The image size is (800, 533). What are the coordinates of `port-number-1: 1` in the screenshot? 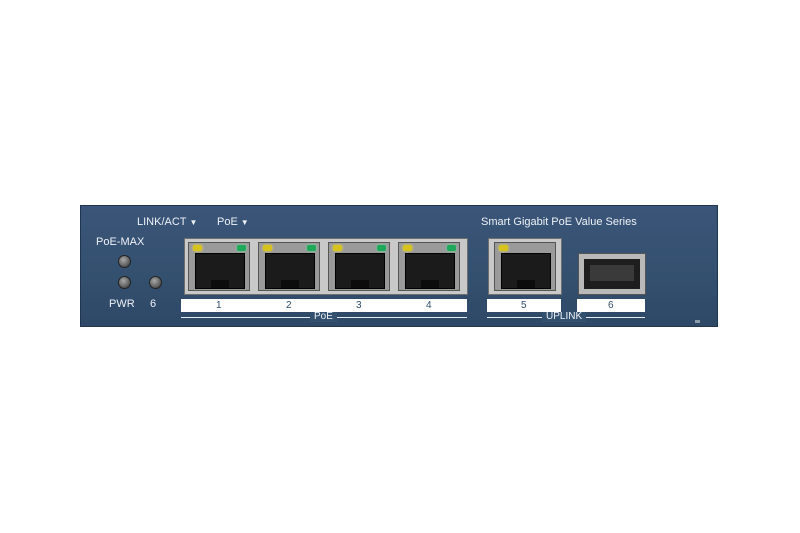 It's located at (219, 305).